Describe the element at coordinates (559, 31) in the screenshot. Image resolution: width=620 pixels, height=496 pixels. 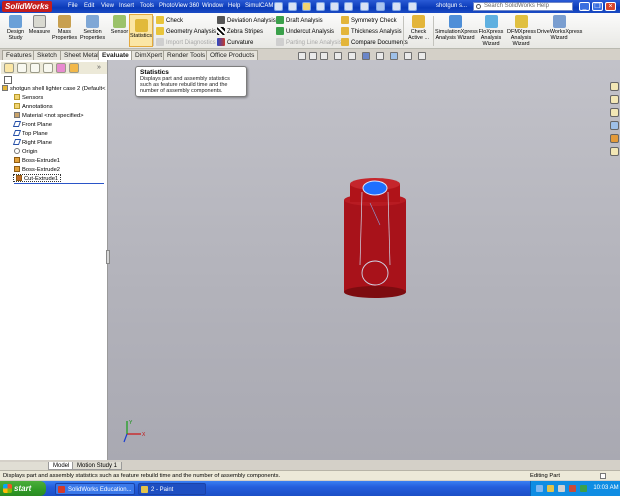
I see `driveworksxpress-button: DriveWorksXpress Wizard` at that location.